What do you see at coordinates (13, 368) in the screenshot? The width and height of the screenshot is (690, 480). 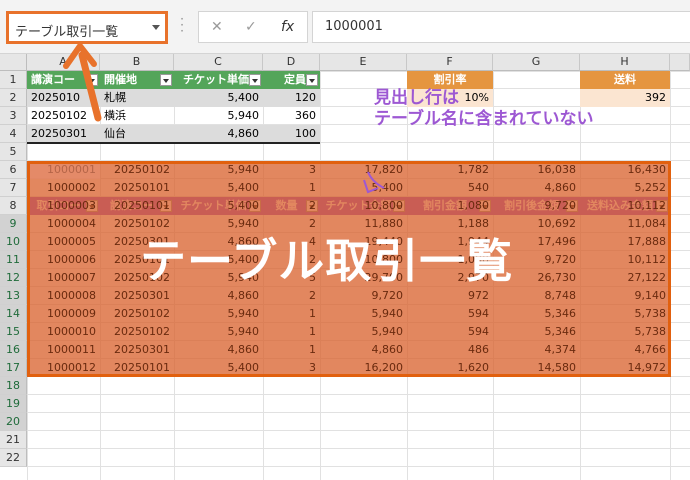 I see `row-header-17: 17` at bounding box center [13, 368].